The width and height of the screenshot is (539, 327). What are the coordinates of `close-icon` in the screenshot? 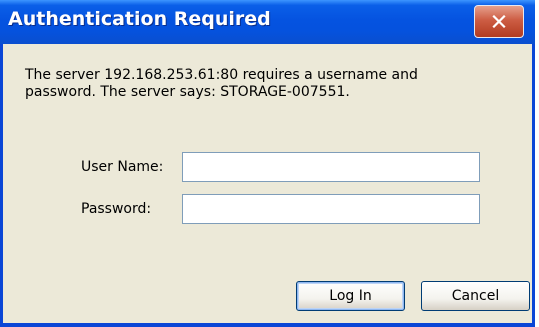 It's located at (499, 21).